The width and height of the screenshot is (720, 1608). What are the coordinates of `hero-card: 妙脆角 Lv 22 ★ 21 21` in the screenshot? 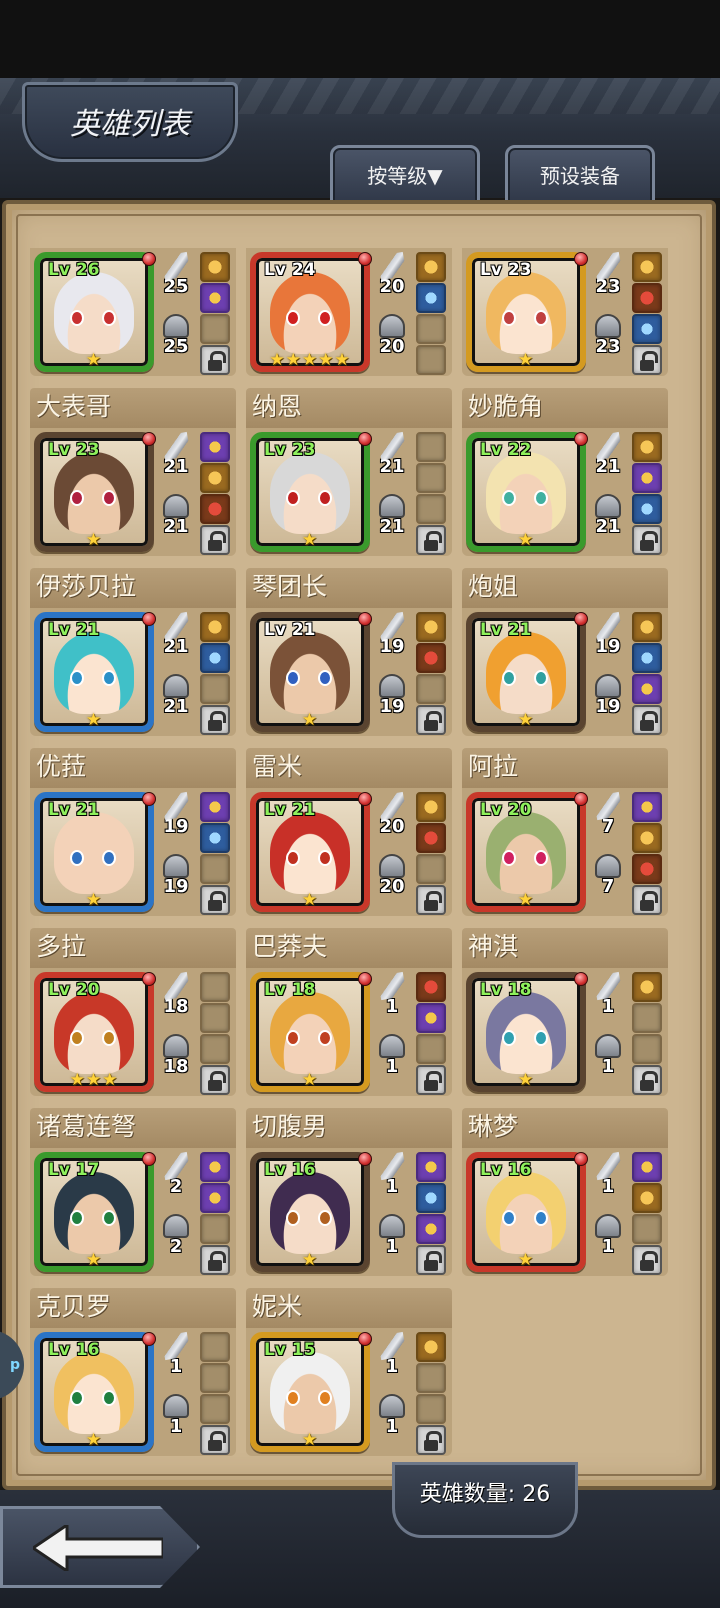 It's located at (565, 472).